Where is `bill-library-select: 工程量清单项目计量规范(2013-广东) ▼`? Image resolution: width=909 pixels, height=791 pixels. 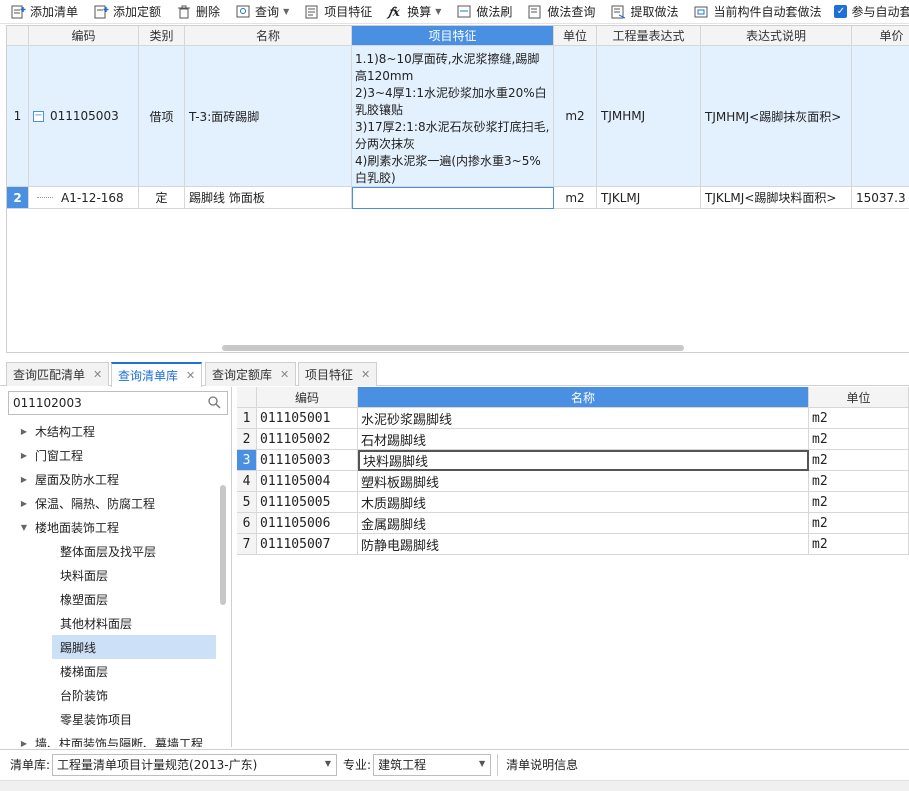 bill-library-select: 工程量清单项目计量规范(2013-广东) ▼ is located at coordinates (195, 764).